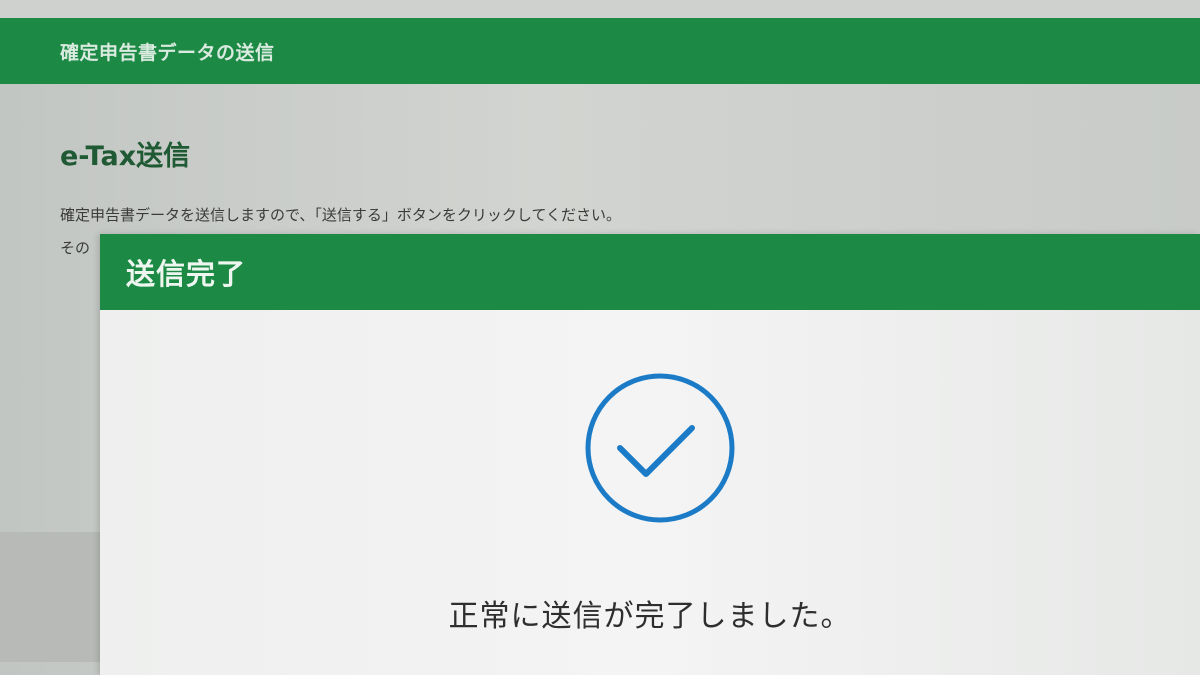  What do you see at coordinates (600, 9) in the screenshot?
I see `top-strip` at bounding box center [600, 9].